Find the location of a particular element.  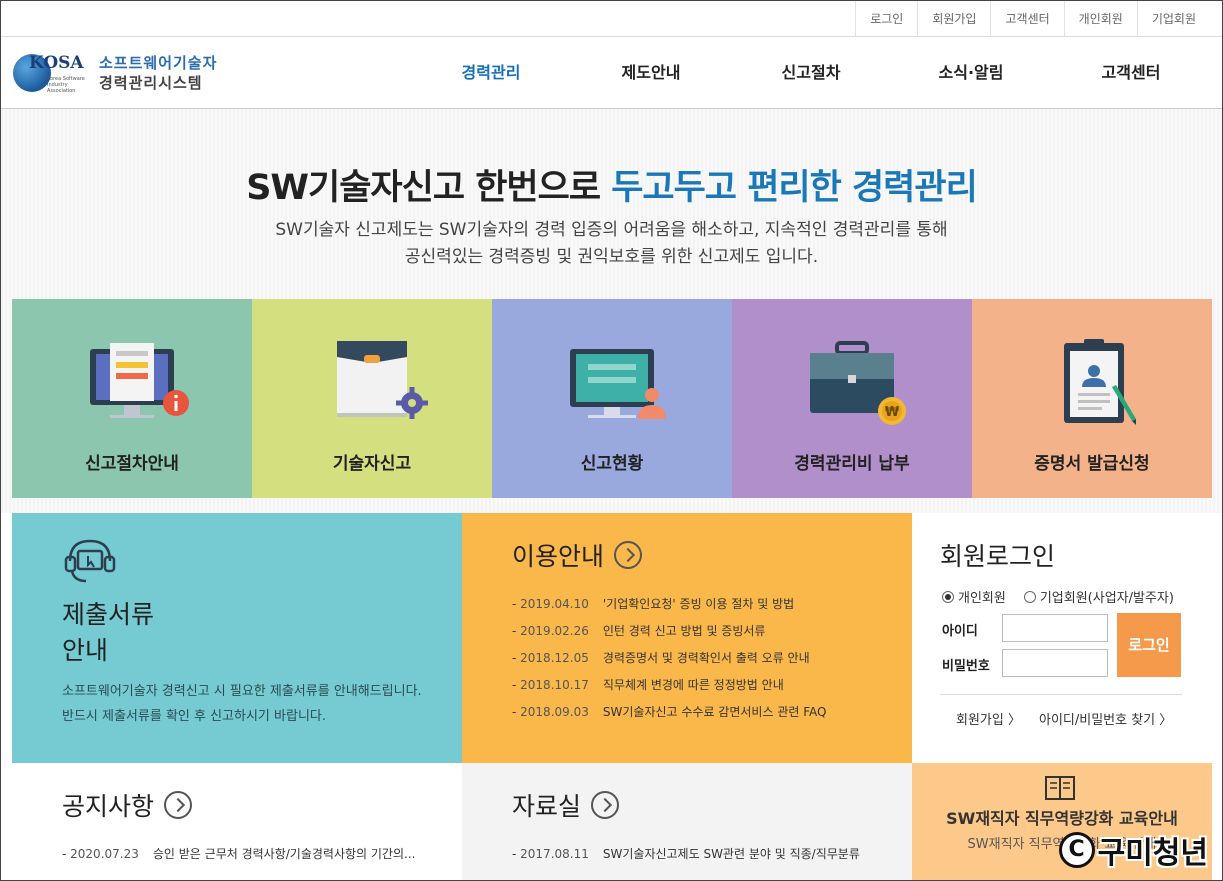

radio-personal: 개인회원 is located at coordinates (974, 596).